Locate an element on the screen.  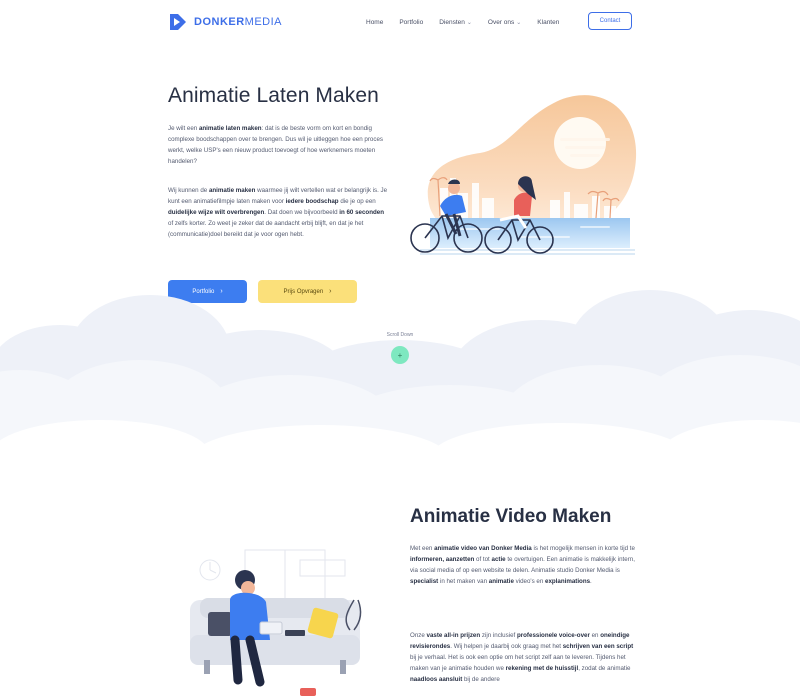
logo-text-thin: MEDIA is located at coordinates (263, 22).